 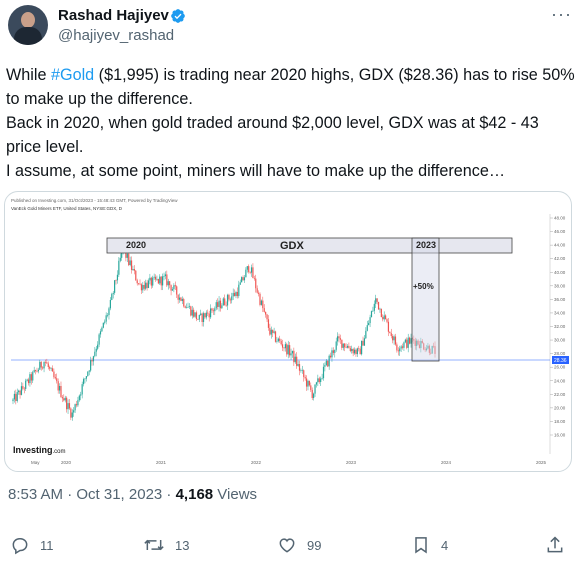 What do you see at coordinates (113, 15) in the screenshot?
I see `author-name: Rashad Hajiyev` at bounding box center [113, 15].